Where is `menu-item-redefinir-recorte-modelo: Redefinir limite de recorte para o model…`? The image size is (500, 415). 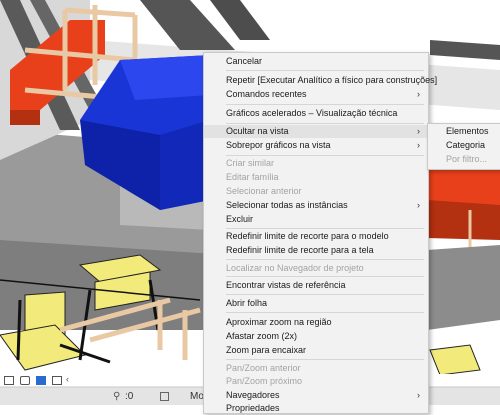 menu-item-redefinir-recorte-modelo: Redefinir limite de recorte para o model… is located at coordinates (316, 236).